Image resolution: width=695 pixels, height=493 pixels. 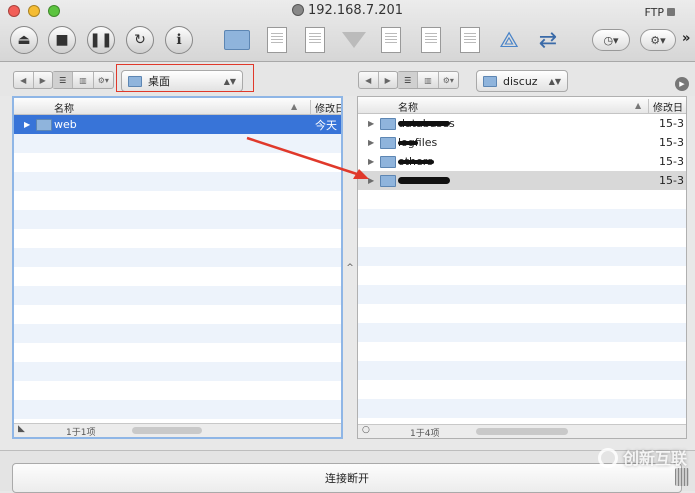 I want to click on watermark-icon, so click(x=607, y=458).